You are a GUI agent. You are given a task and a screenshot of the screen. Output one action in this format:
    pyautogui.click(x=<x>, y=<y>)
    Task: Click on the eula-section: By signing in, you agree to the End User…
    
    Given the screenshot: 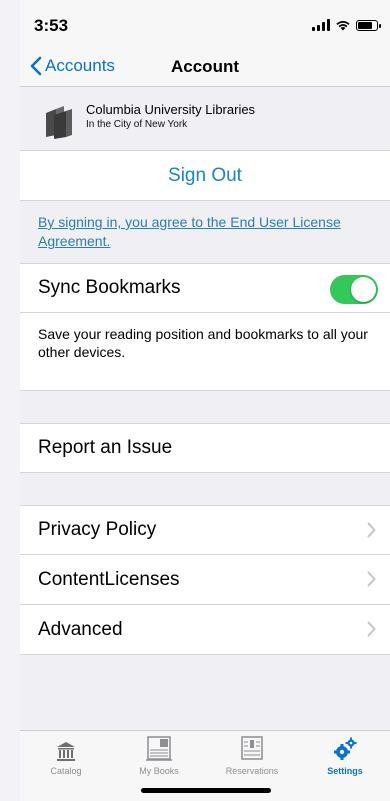 What is the action you would take?
    pyautogui.click(x=205, y=232)
    